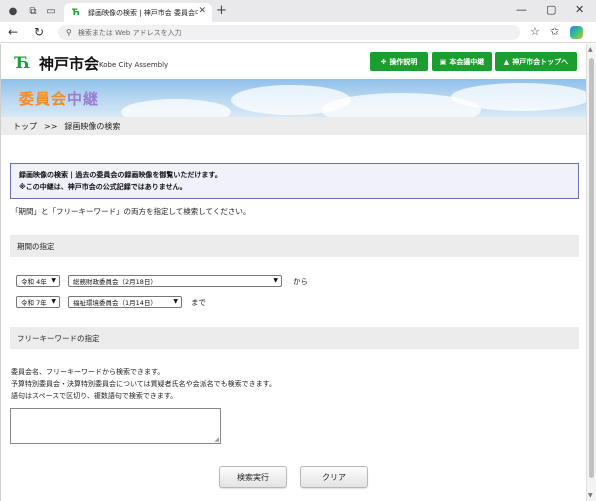  Describe the element at coordinates (216, 439) in the screenshot. I see `resize-grip-icon: ◢` at that location.